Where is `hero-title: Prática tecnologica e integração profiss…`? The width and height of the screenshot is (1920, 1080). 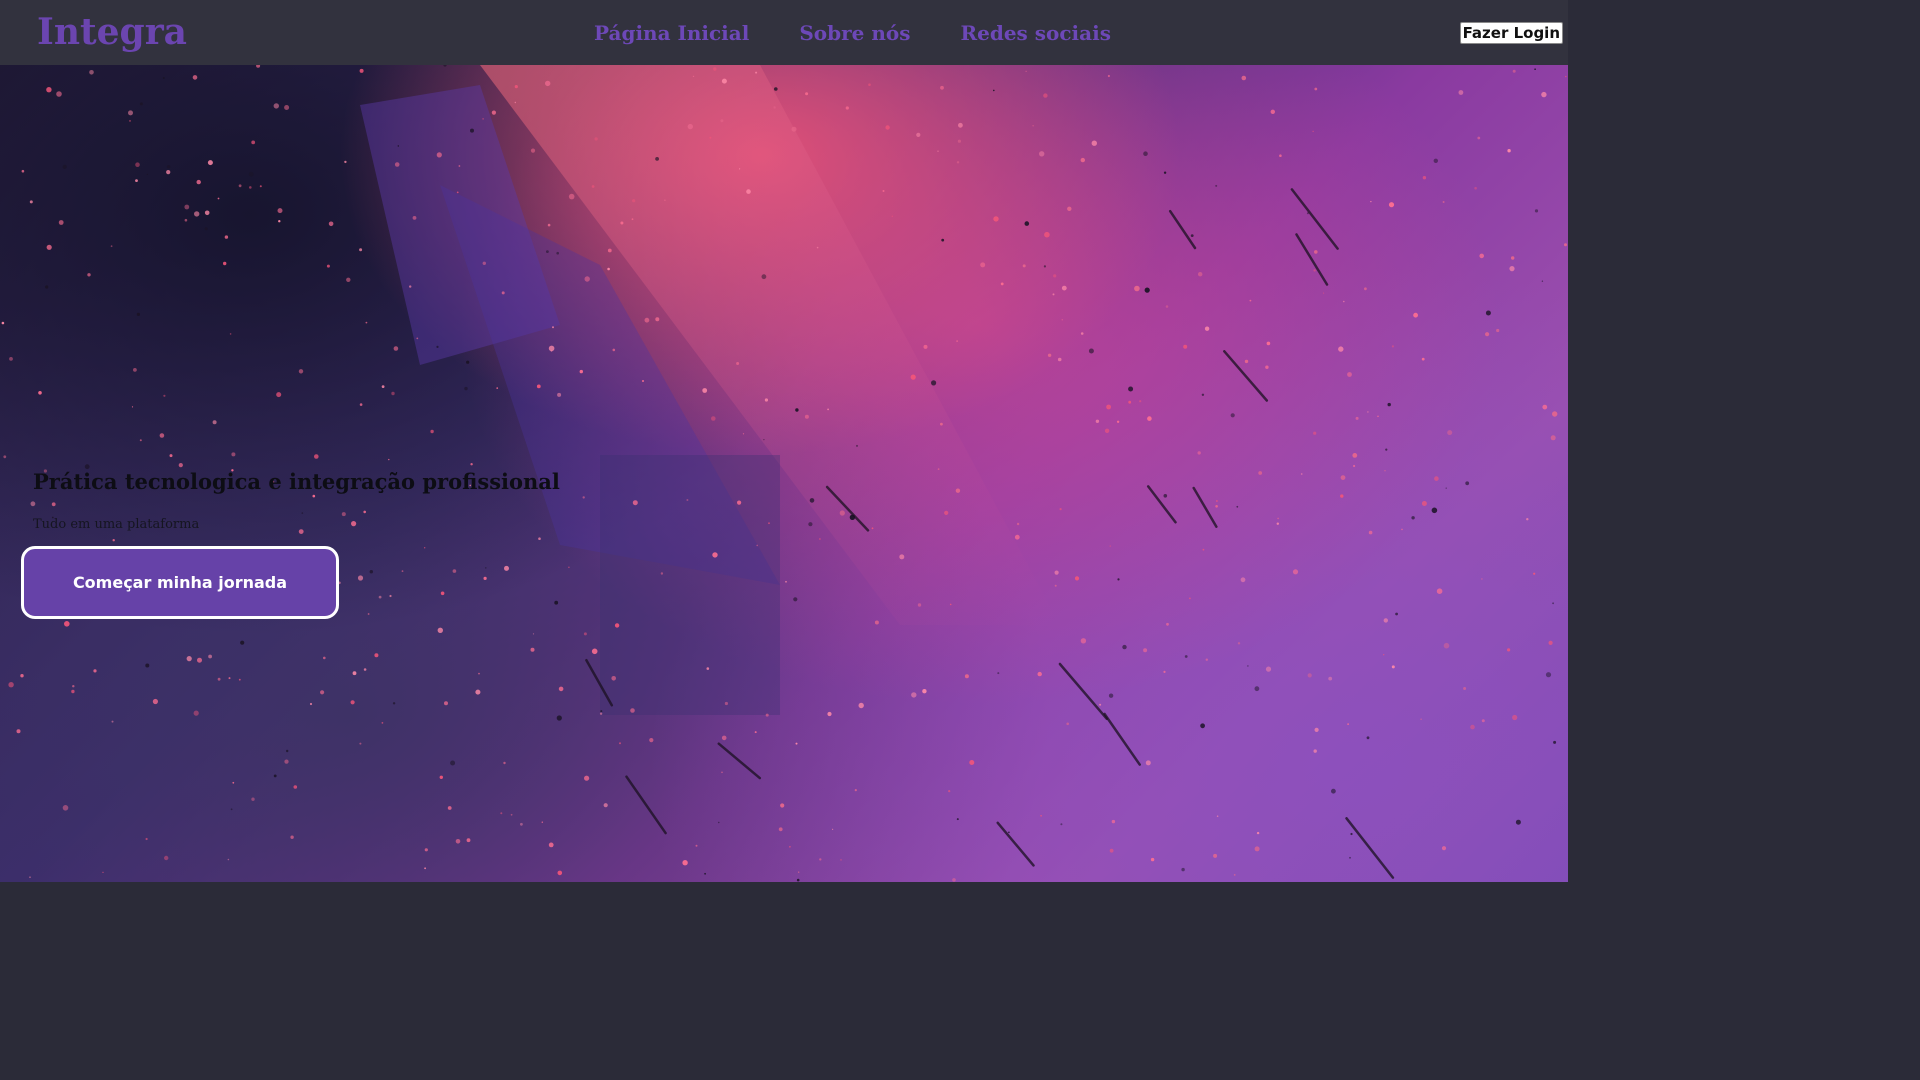 hero-title: Prática tecnologica e integração profiss… is located at coordinates (296, 481).